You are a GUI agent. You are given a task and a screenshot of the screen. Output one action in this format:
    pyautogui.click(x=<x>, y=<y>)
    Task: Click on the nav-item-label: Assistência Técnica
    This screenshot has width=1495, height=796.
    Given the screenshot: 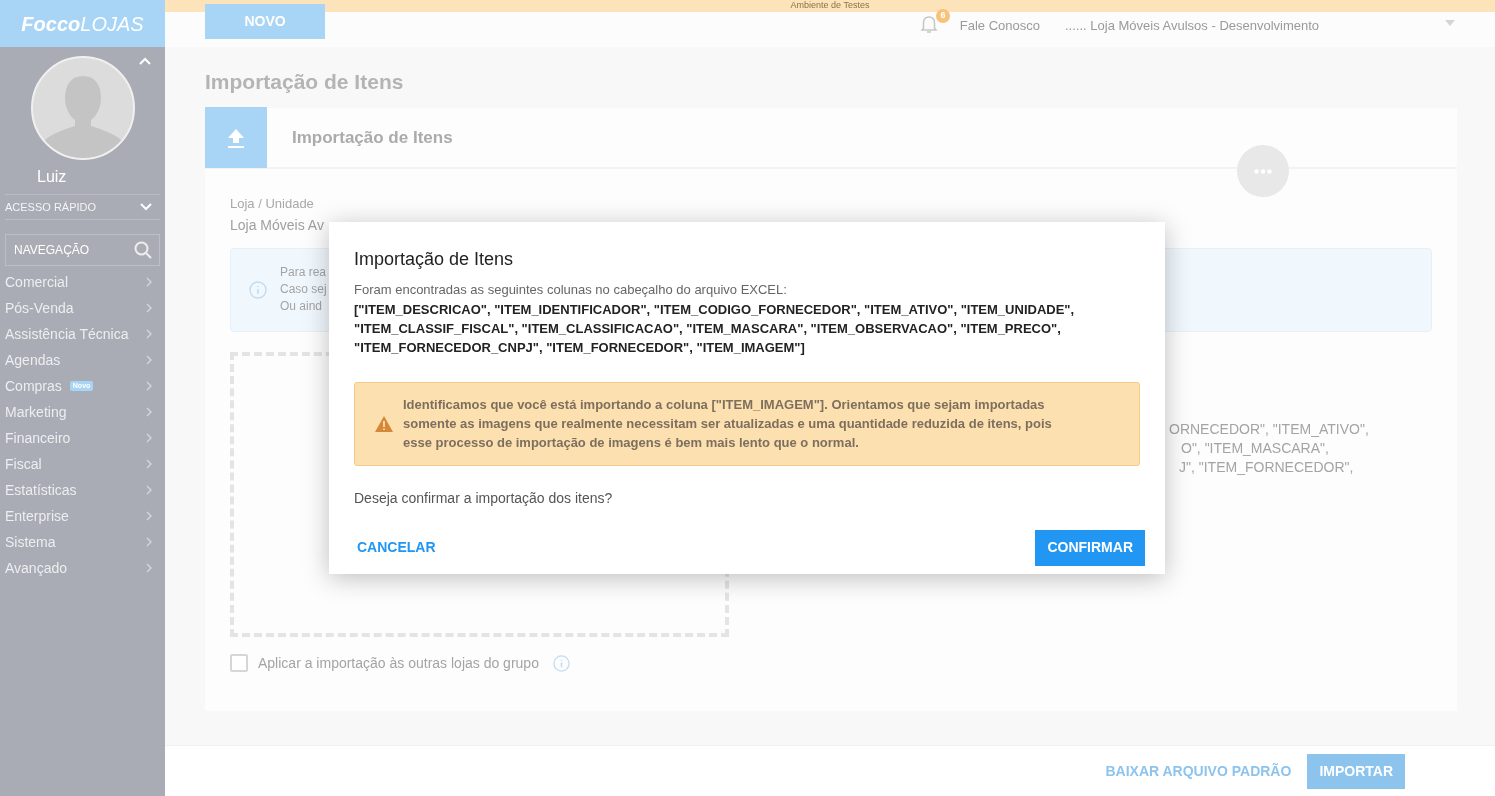 What is the action you would take?
    pyautogui.click(x=67, y=334)
    